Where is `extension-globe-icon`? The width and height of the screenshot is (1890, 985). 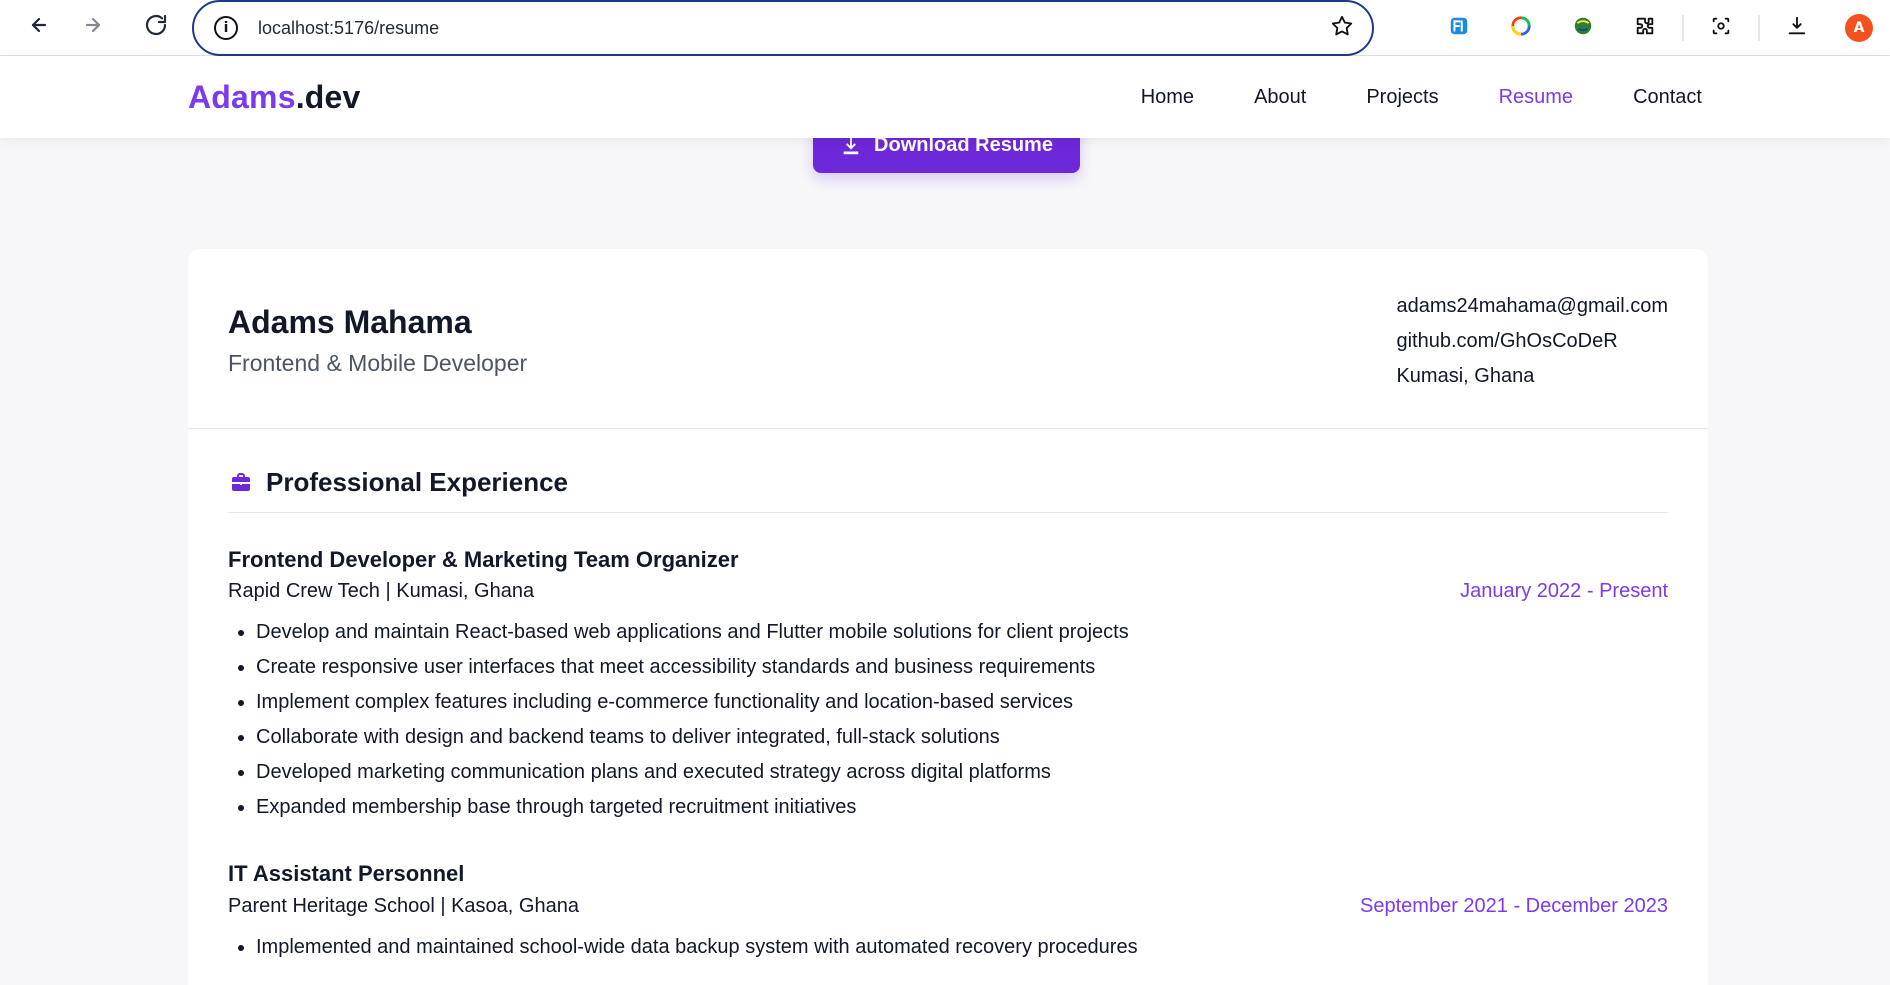 extension-globe-icon is located at coordinates (1583, 28).